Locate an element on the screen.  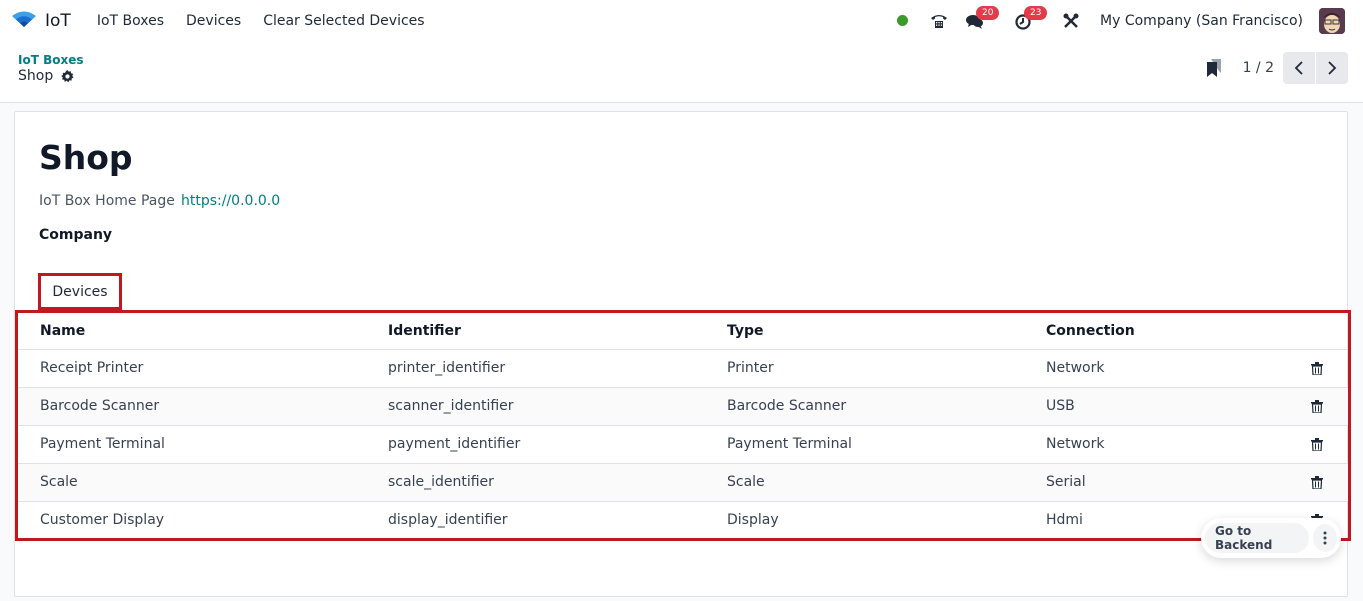
table-row: Scale scale_identifier Scale Serial is located at coordinates (683, 482).